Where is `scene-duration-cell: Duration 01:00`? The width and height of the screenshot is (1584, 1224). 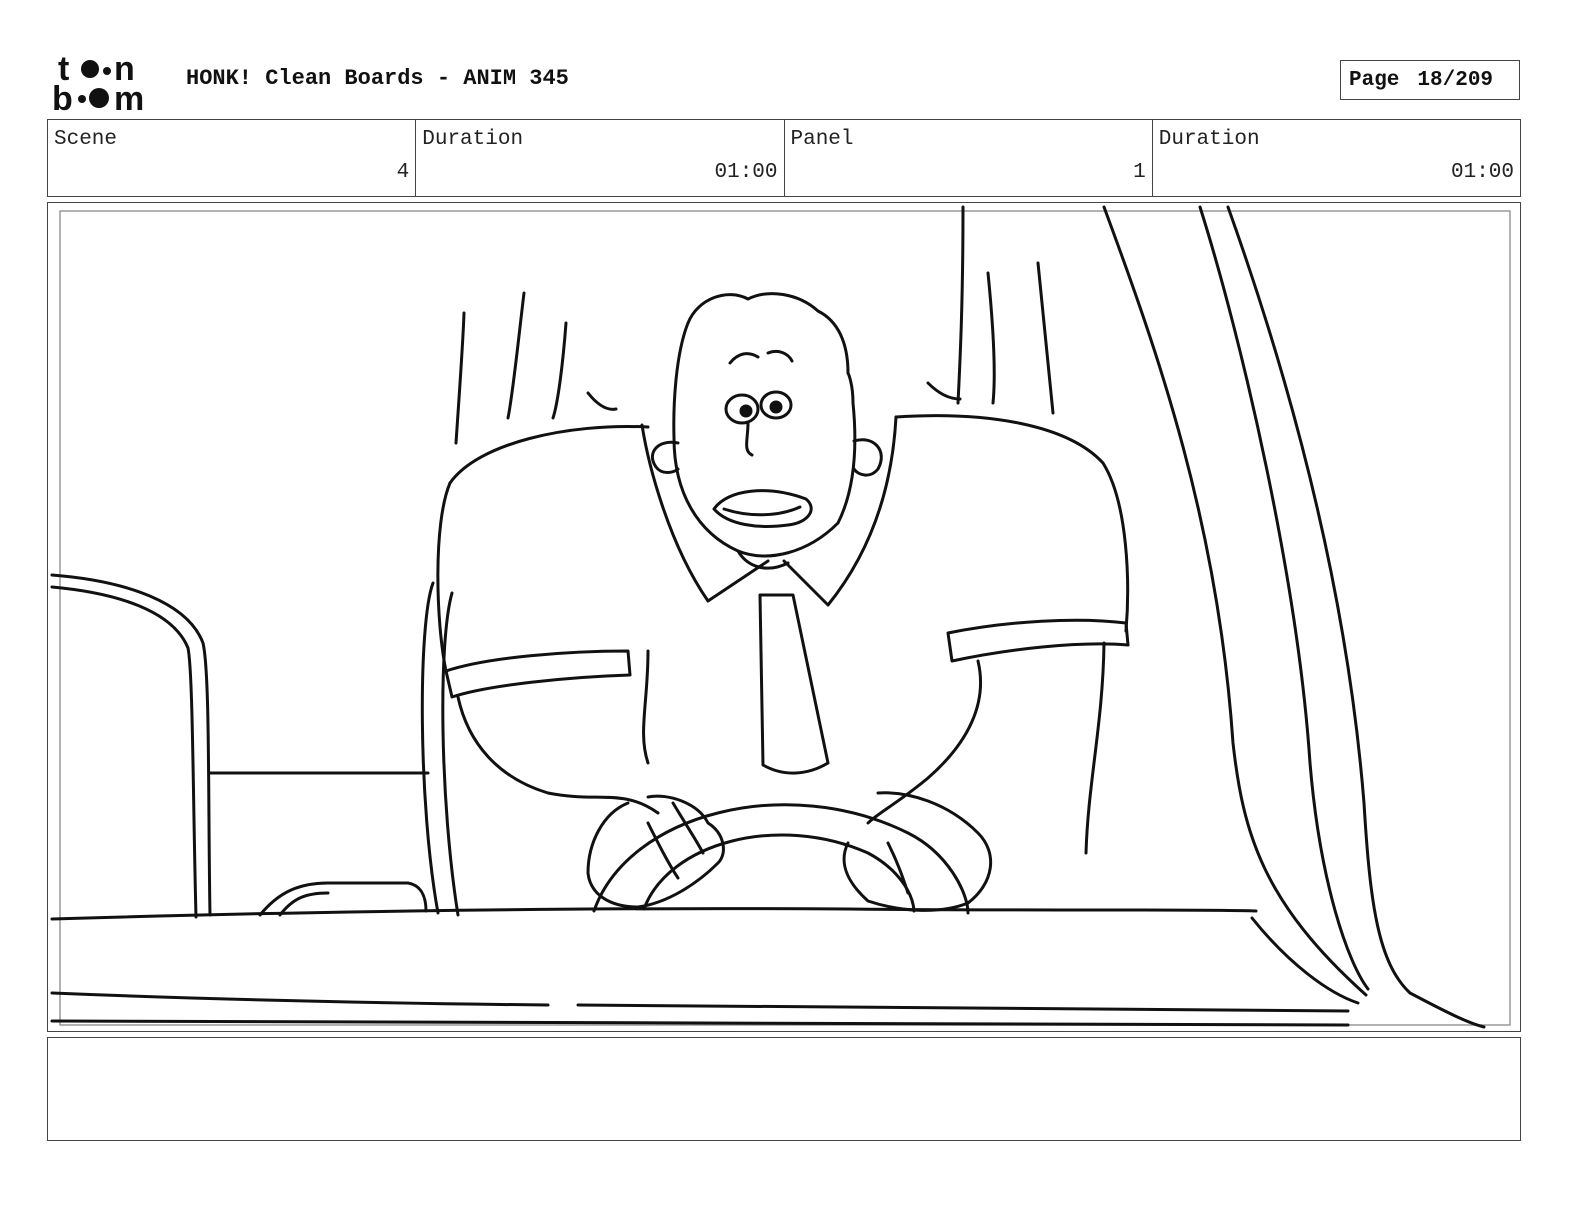
scene-duration-cell: Duration 01:00 is located at coordinates (600, 158).